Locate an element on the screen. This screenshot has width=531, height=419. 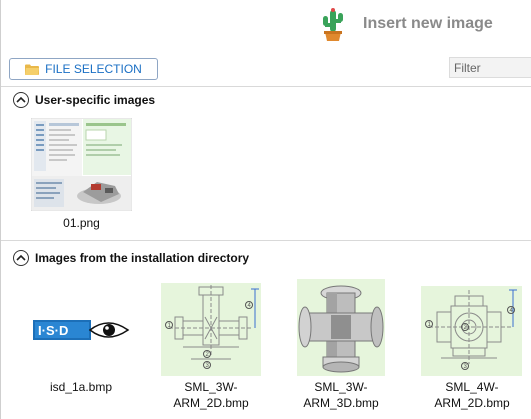
section-header-install: Images from the installation directory is located at coordinates (131, 258).